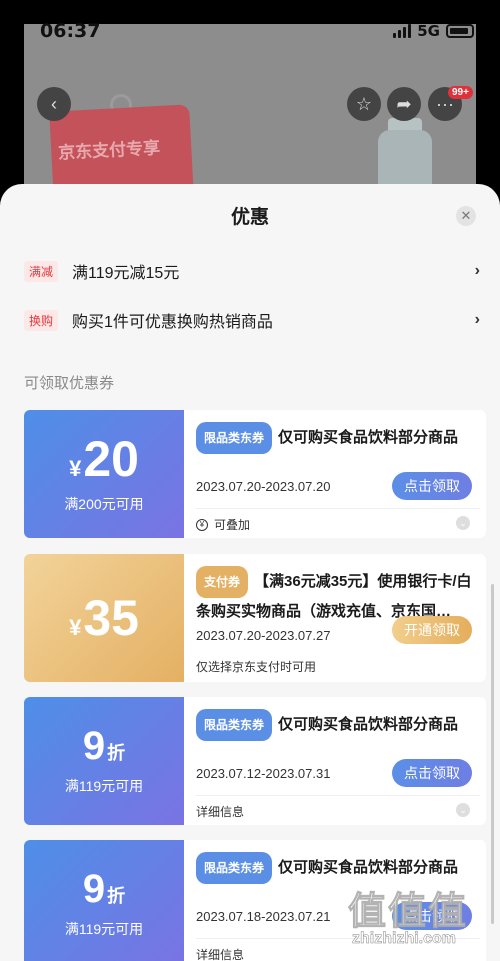 Image resolution: width=500 pixels, height=961 pixels. Describe the element at coordinates (252, 271) in the screenshot. I see `promo-row-full-reduction: 满减 满119元减15元 ›` at that location.